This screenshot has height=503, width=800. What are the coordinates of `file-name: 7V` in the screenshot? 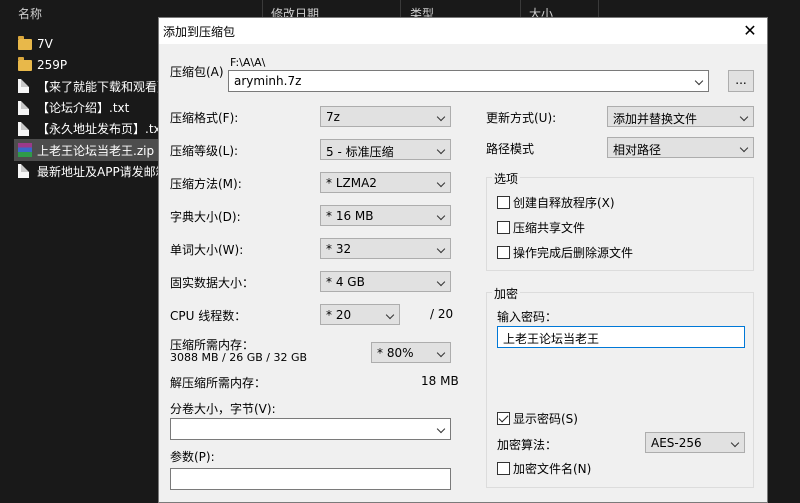 It's located at (45, 43).